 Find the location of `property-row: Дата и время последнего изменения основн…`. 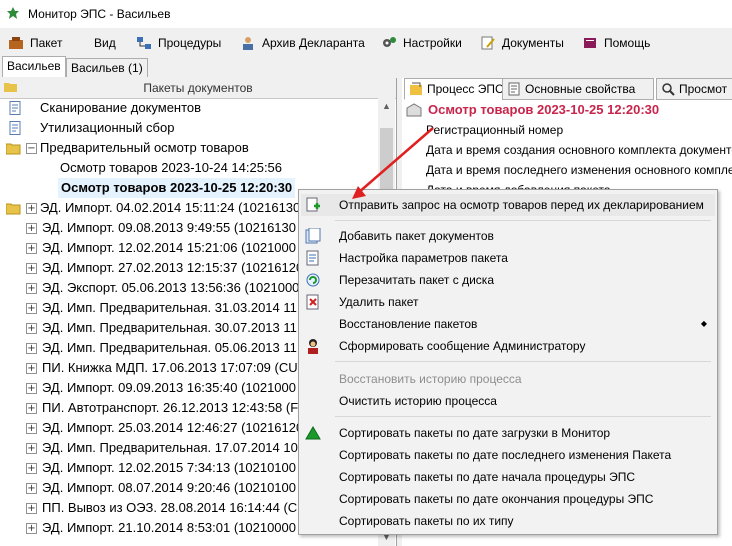

property-row: Дата и время последнего изменения основн… is located at coordinates (579, 170).